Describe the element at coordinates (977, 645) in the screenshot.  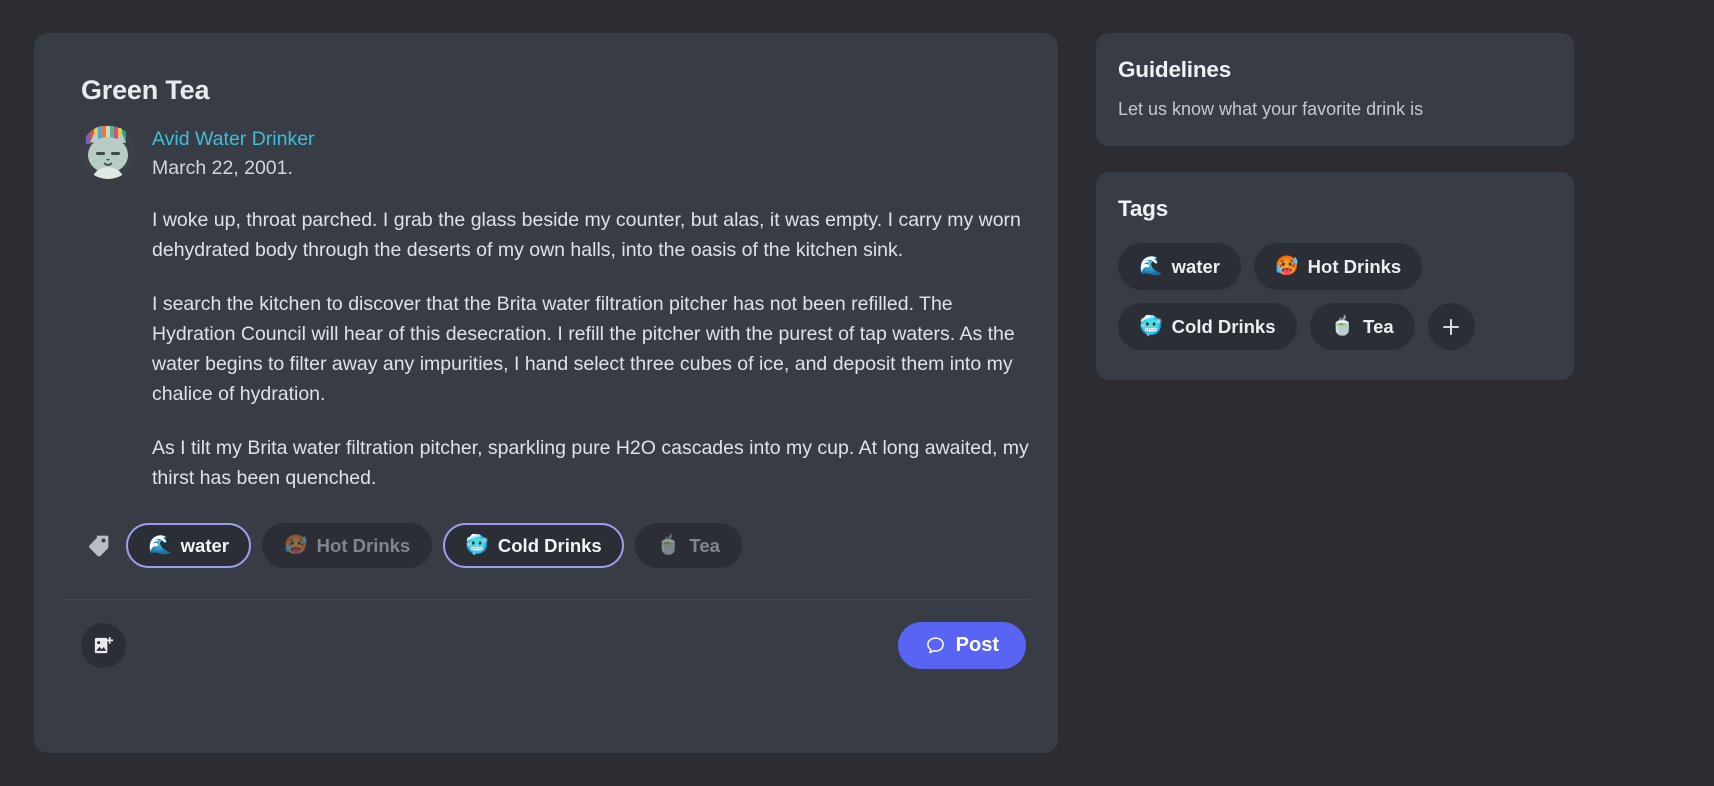
I see `post-button-label: Post` at that location.